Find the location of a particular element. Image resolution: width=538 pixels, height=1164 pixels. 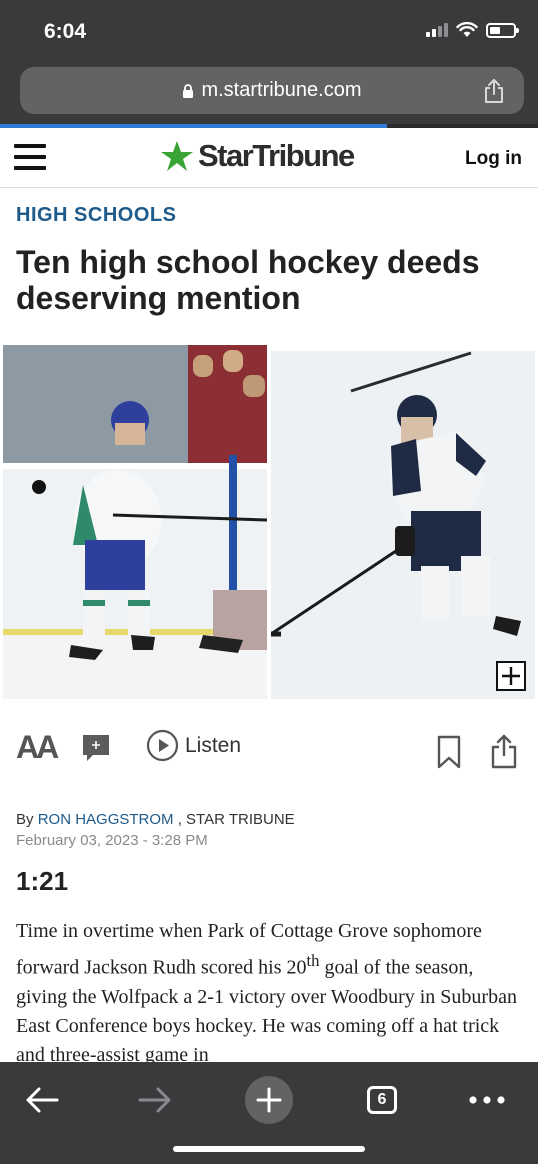

plus-circle-icon is located at coordinates (269, 1100).